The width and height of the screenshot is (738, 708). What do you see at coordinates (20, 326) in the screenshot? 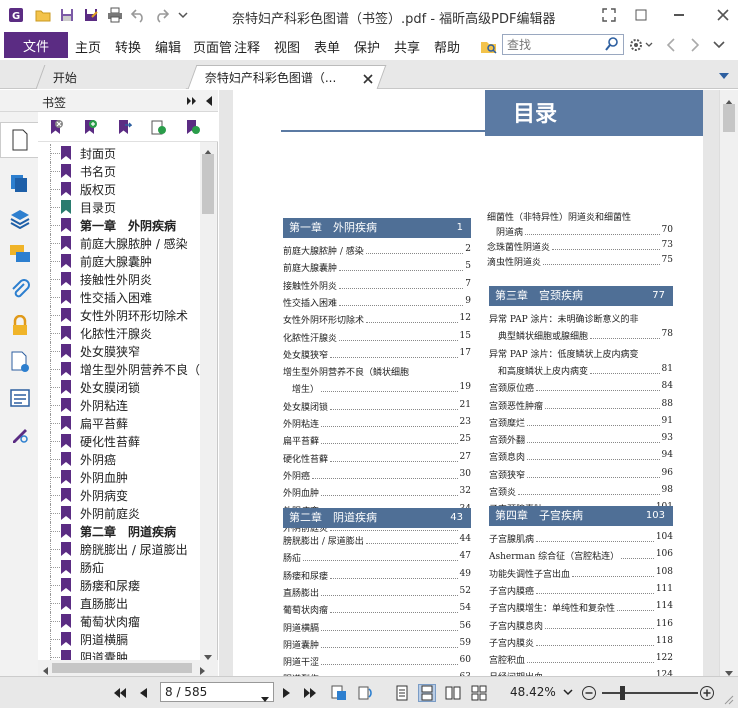
I see `security-lock-icon` at bounding box center [20, 326].